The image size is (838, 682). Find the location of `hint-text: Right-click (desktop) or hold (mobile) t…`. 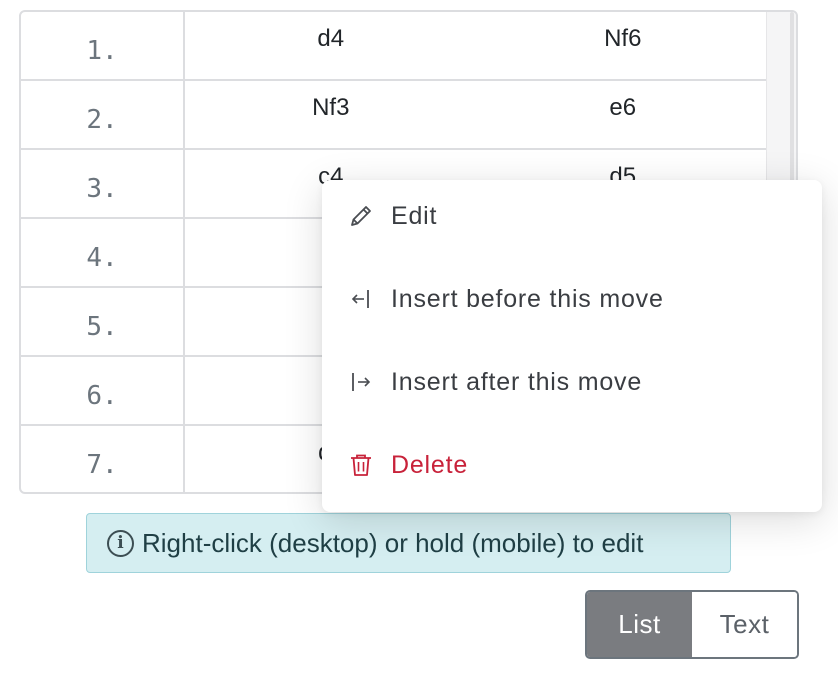

hint-text: Right-click (desktop) or hold (mobile) t… is located at coordinates (393, 542).